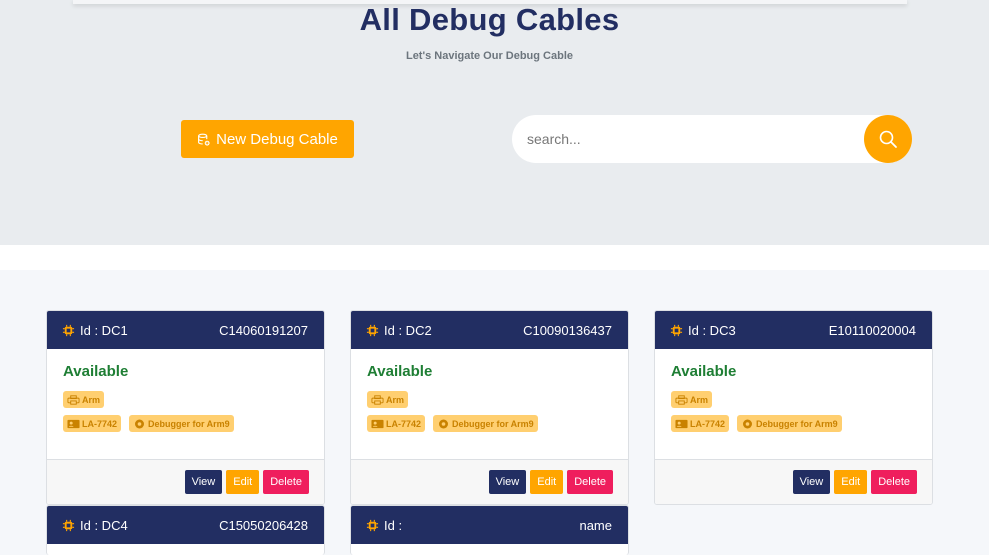 Image resolution: width=989 pixels, height=555 pixels. What do you see at coordinates (489, 19) in the screenshot?
I see `page-title: All Debug Cables` at bounding box center [489, 19].